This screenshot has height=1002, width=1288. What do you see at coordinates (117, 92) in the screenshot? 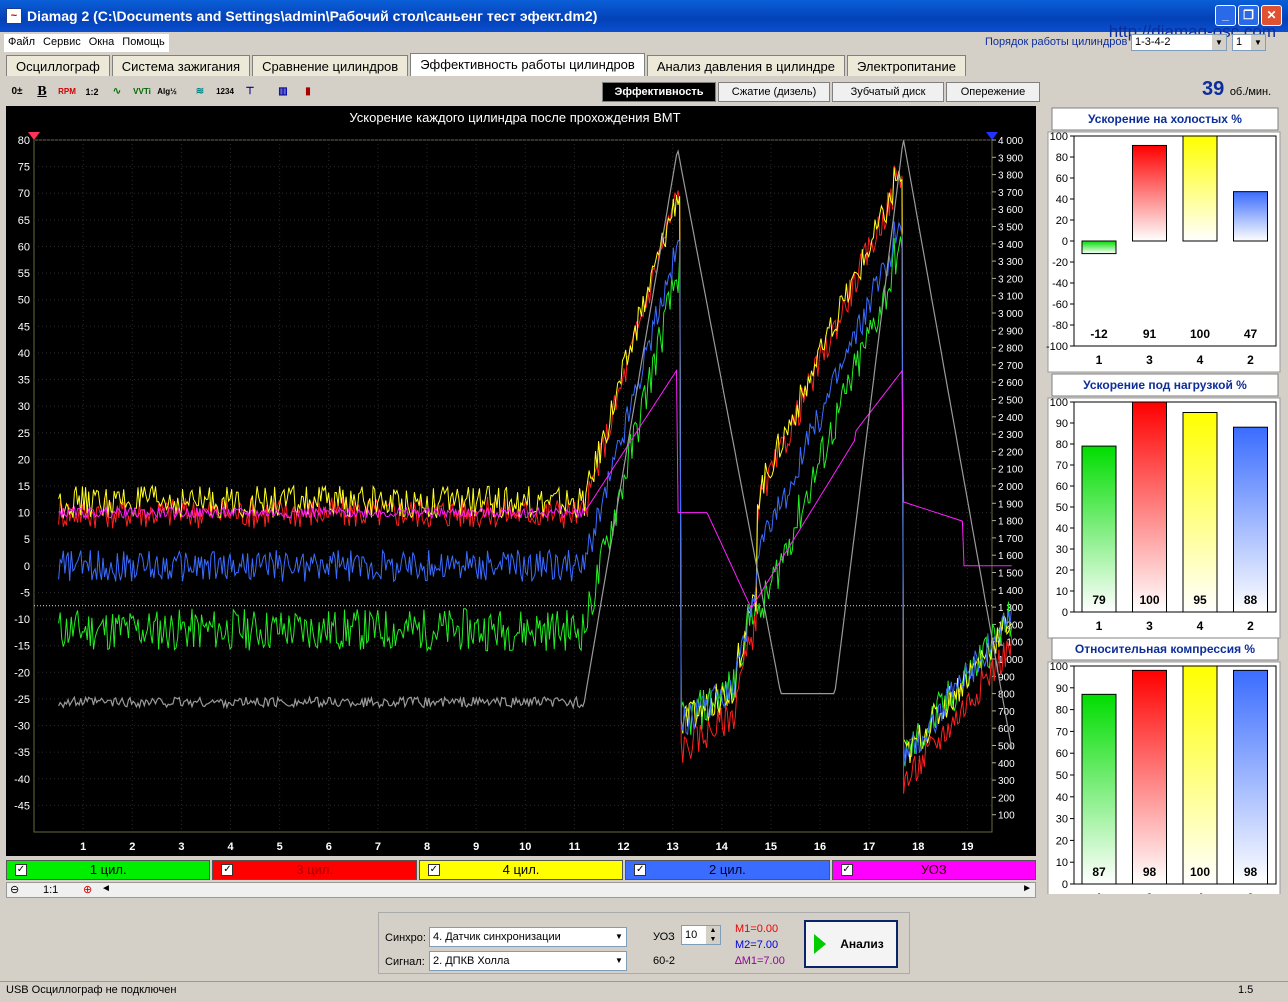
I see `line-icon: ∿` at bounding box center [117, 92].